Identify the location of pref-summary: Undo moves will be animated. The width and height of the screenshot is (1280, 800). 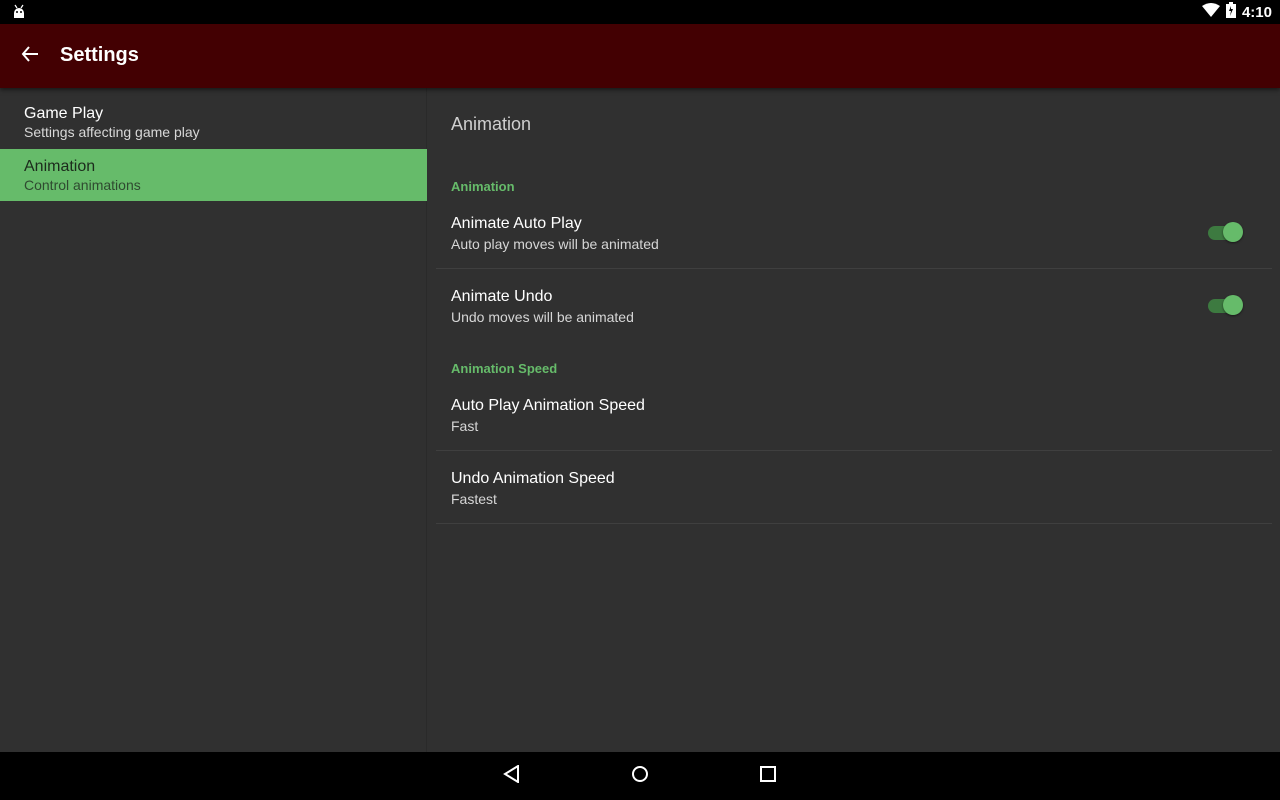
(542, 317).